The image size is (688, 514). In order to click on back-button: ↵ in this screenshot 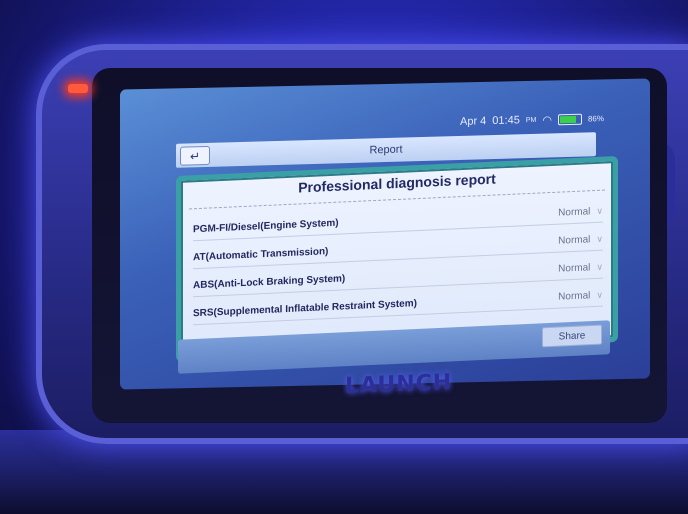, I will do `click(195, 155)`.